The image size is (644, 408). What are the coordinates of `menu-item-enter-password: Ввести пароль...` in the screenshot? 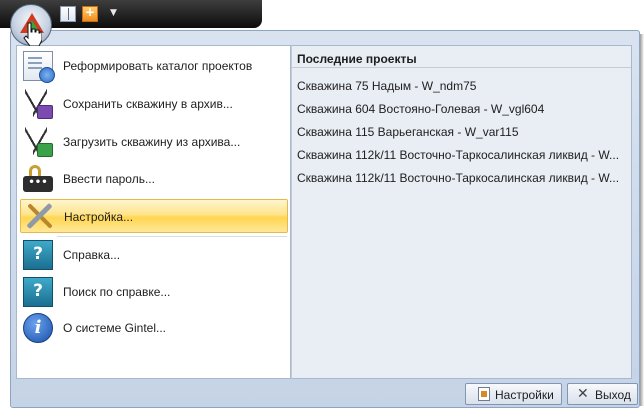 It's located at (154, 179).